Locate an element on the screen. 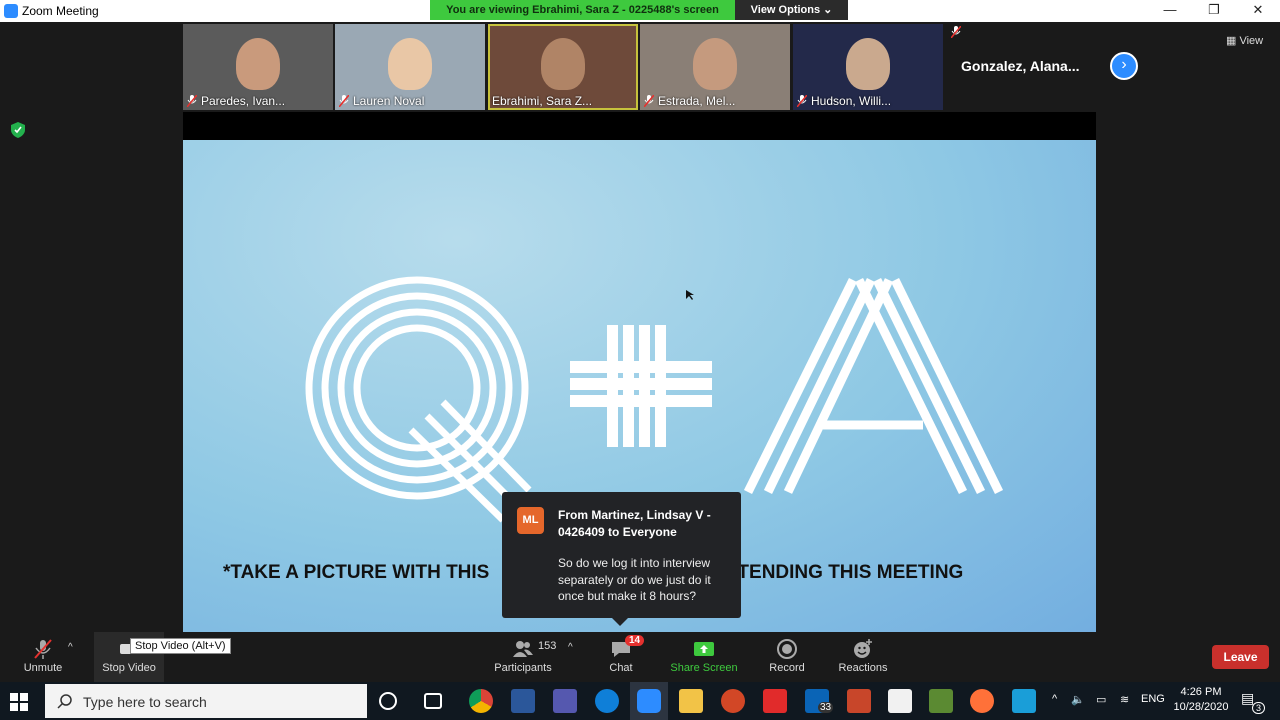 Image resolution: width=1280 pixels, height=720 pixels. audio-options-chevron-icon: ^ is located at coordinates (70, 647).